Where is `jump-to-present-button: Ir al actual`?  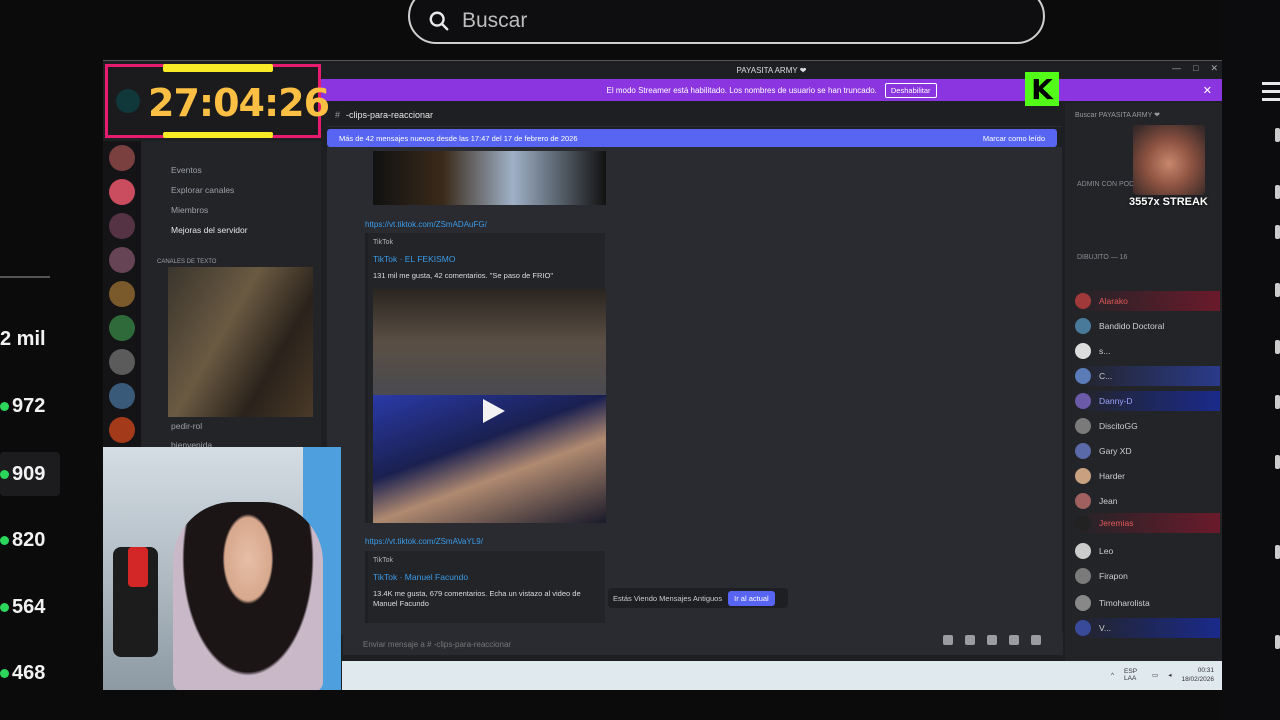
jump-to-present-button: Ir al actual is located at coordinates (751, 598).